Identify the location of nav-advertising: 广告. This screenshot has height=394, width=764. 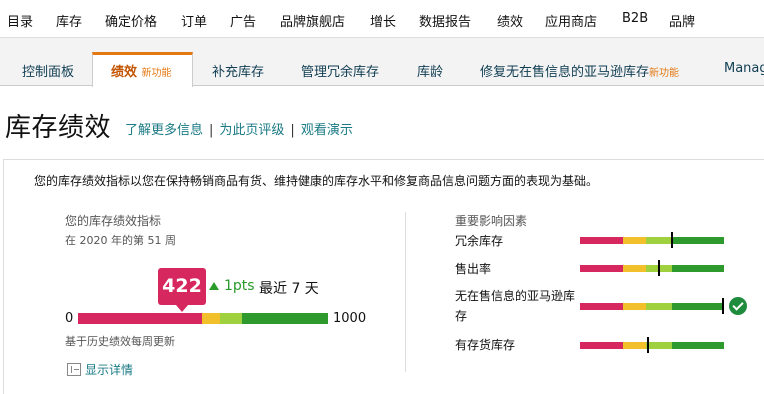
(243, 20).